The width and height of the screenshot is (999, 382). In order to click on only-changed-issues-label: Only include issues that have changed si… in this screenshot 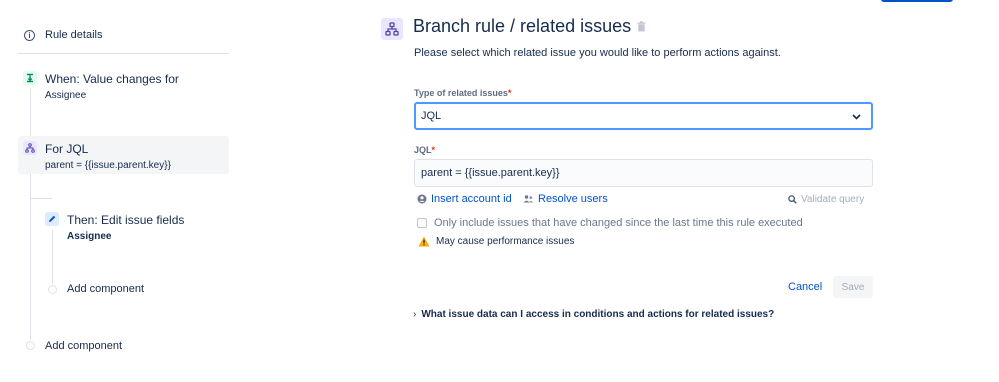, I will do `click(618, 223)`.